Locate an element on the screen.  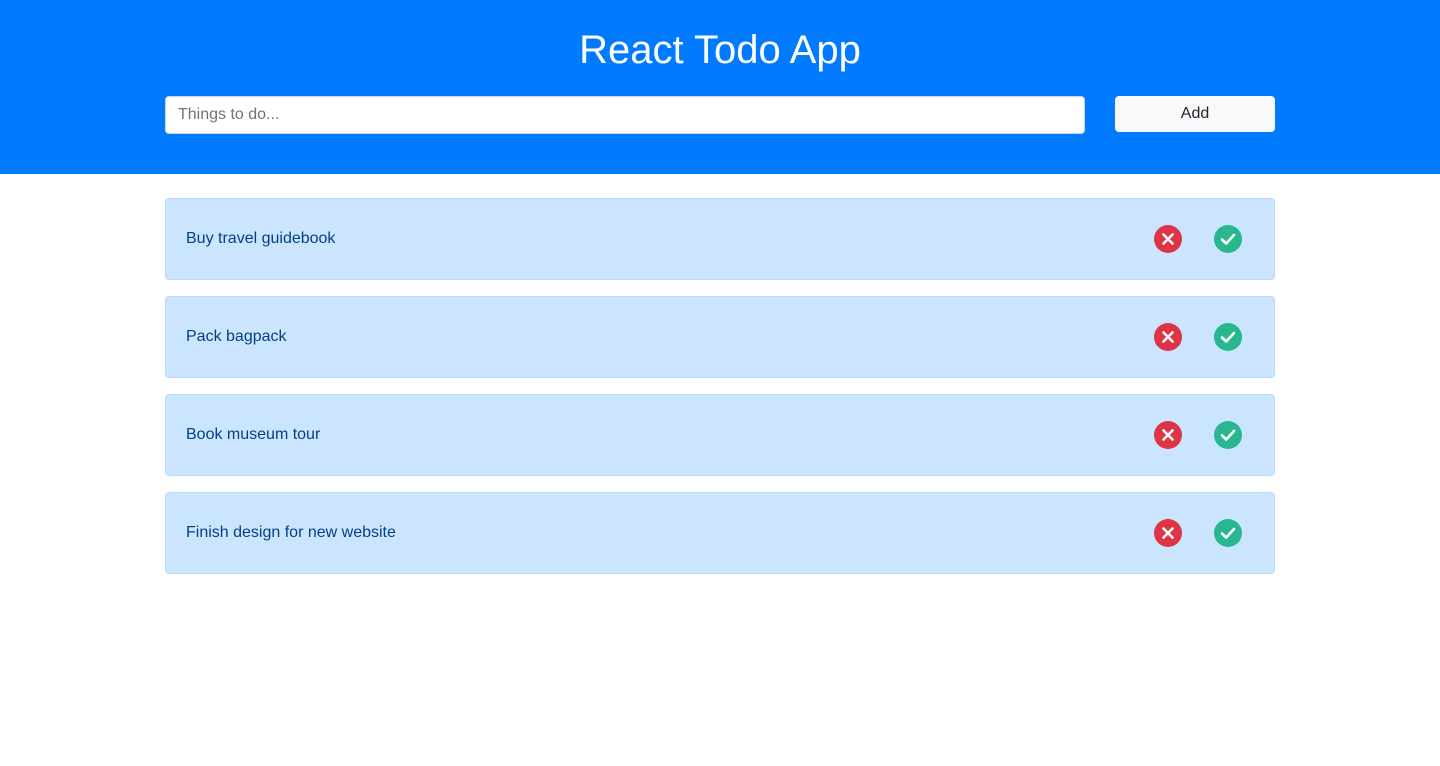
todo-text: Pack bagpack is located at coordinates (236, 336).